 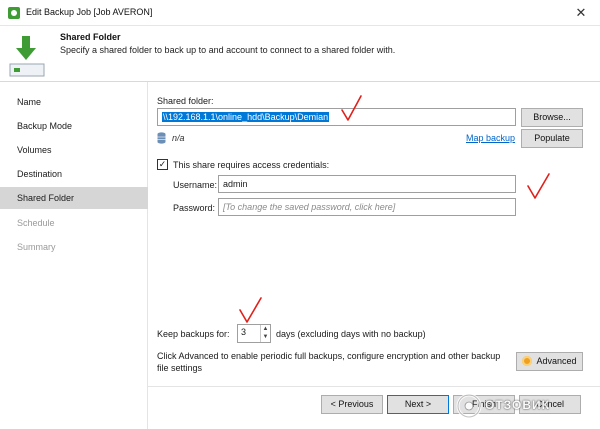 What do you see at coordinates (527, 361) in the screenshot?
I see `gear-icon` at bounding box center [527, 361].